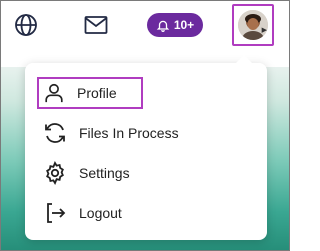 This screenshot has height=251, width=320. Describe the element at coordinates (147, 173) in the screenshot. I see `menu-item-settings: Settings` at that location.